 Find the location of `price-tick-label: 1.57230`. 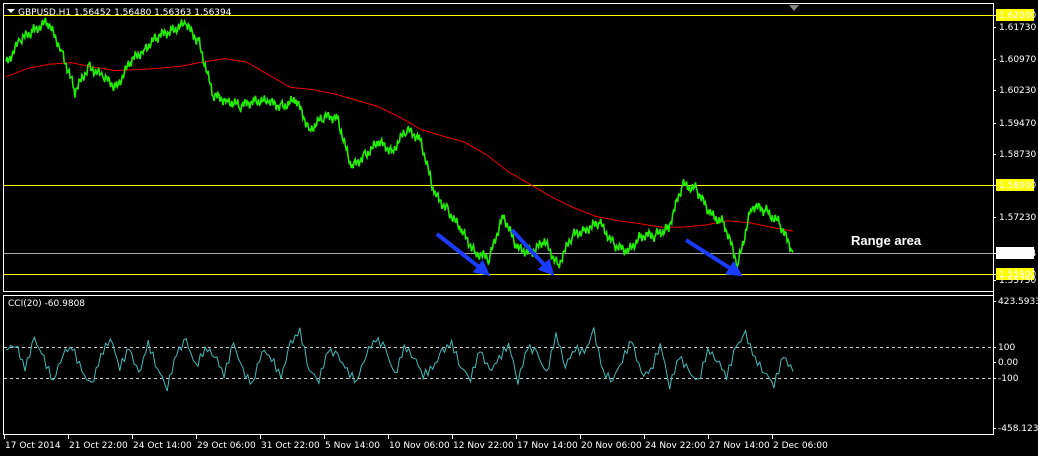

price-tick-label: 1.57230 is located at coordinates (1017, 218).